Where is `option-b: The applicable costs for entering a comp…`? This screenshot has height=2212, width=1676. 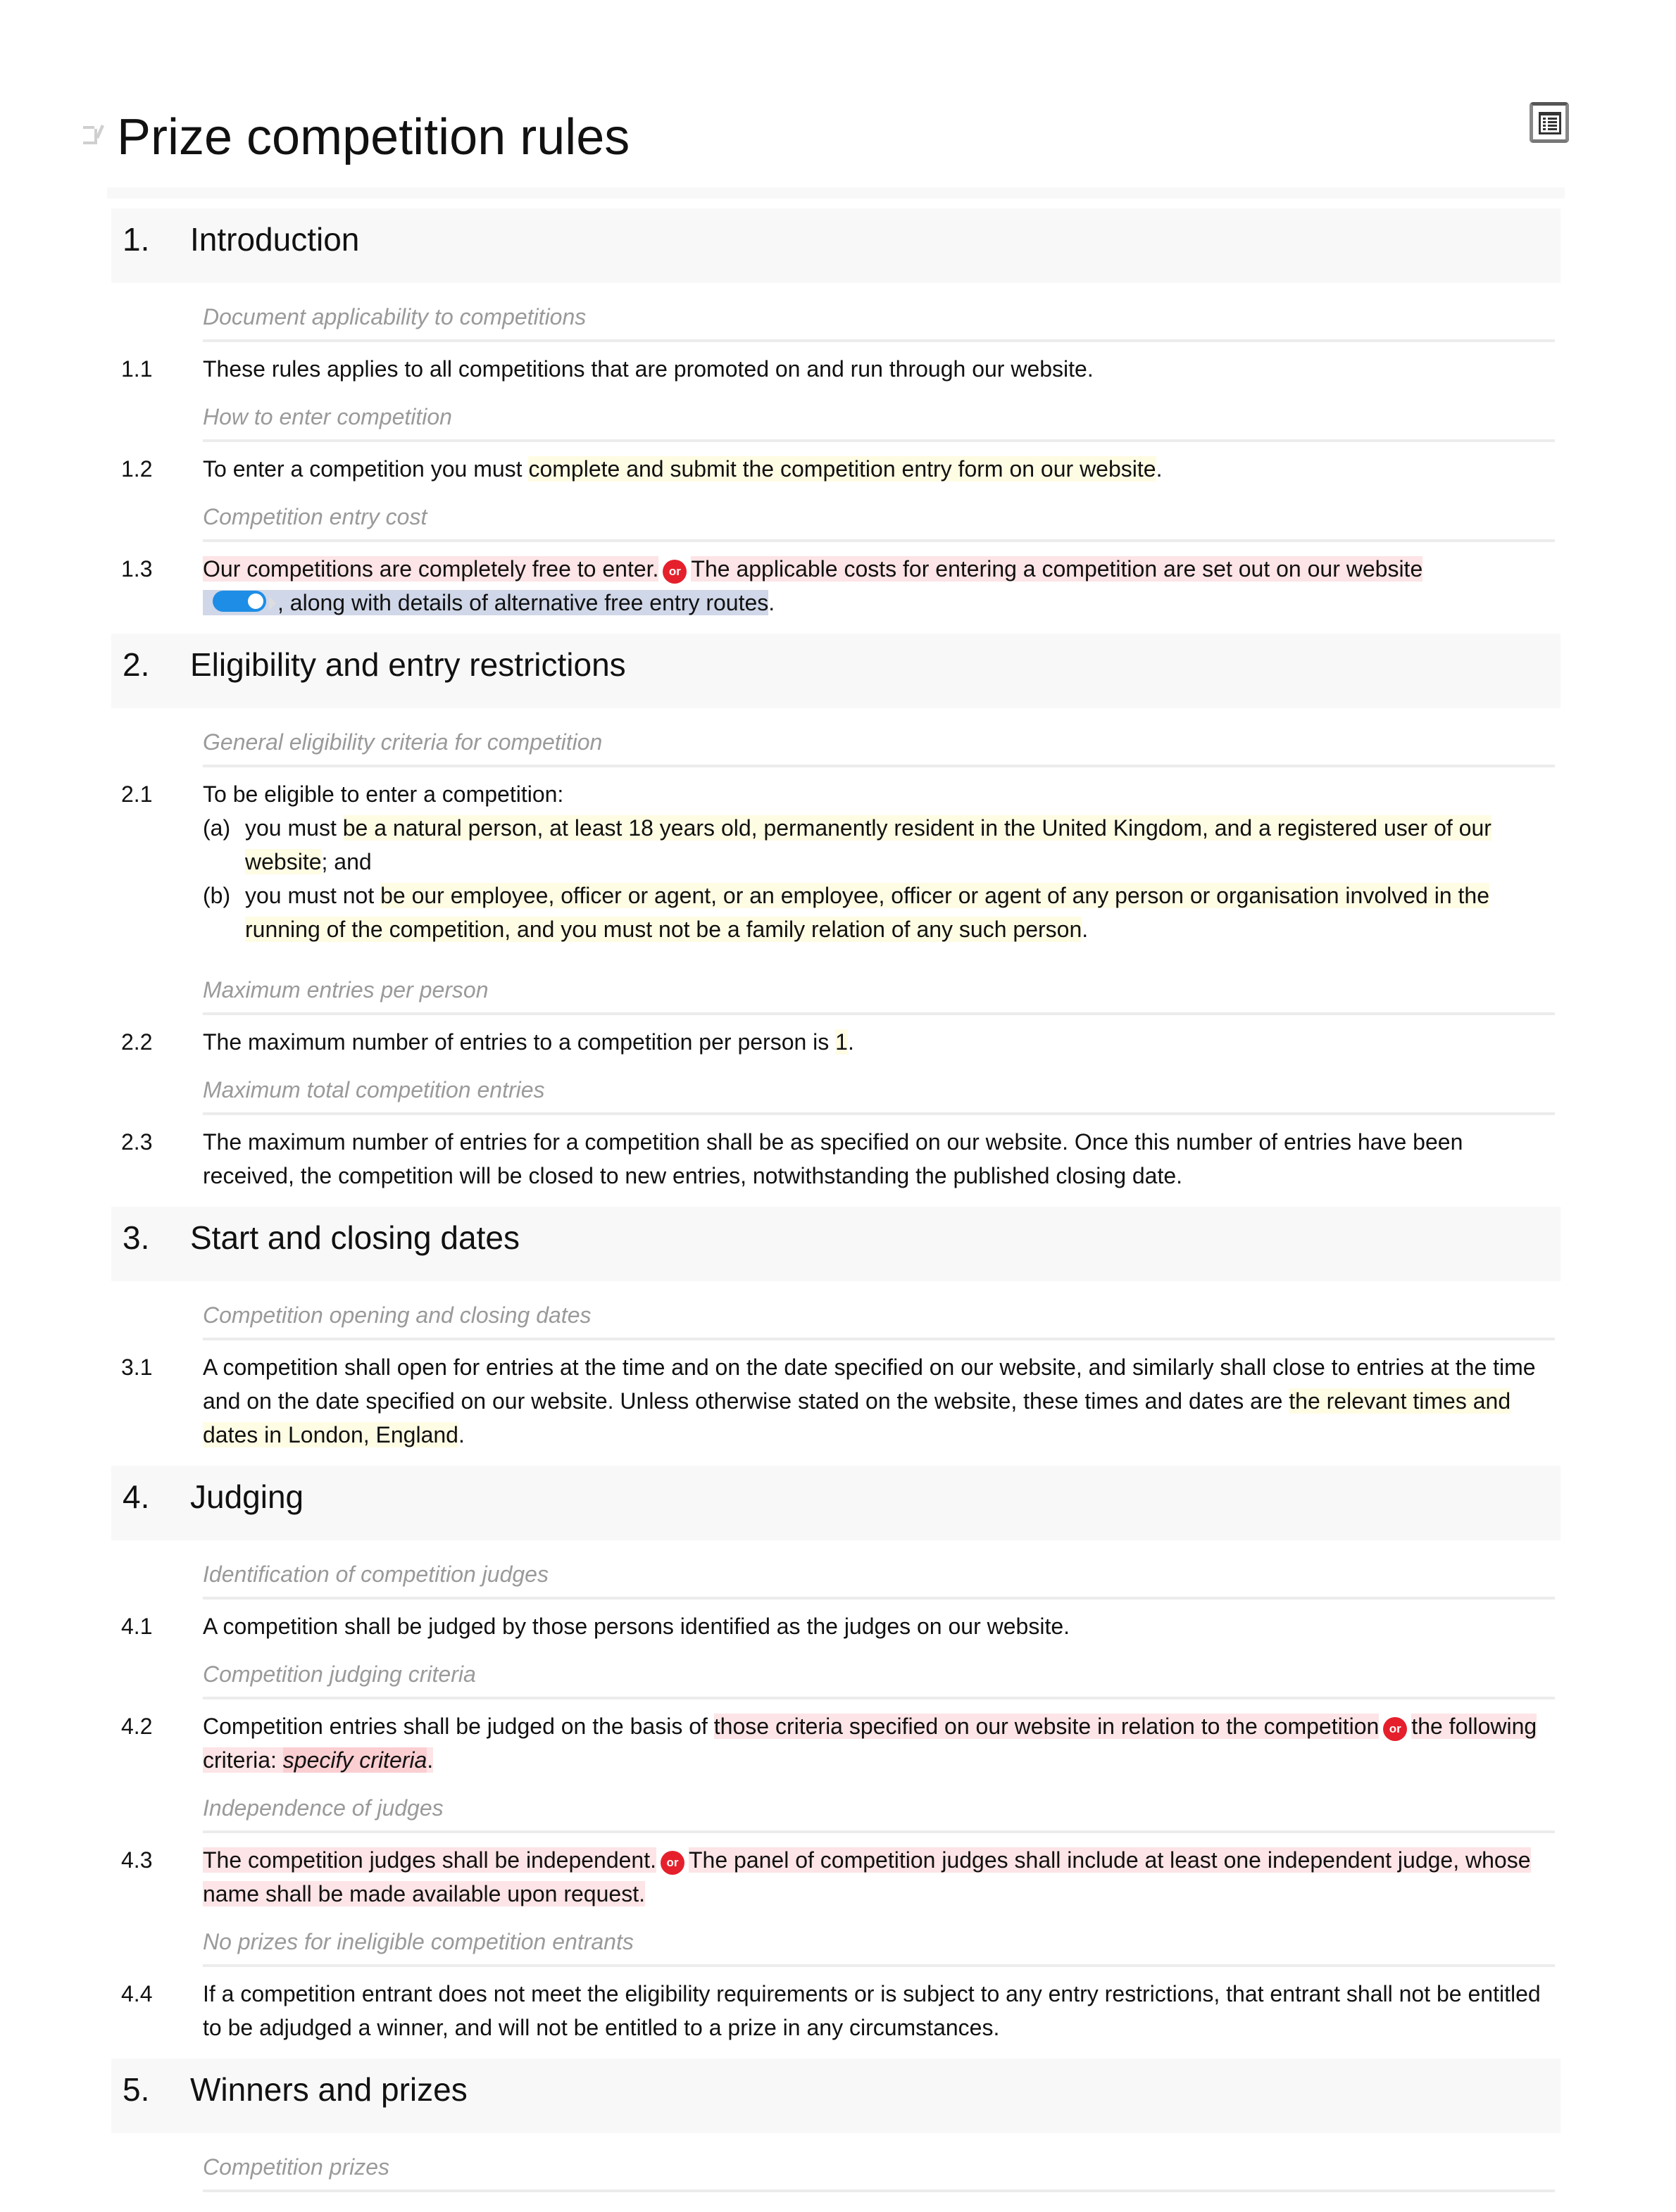 option-b: The applicable costs for entering a comp… is located at coordinates (1057, 569).